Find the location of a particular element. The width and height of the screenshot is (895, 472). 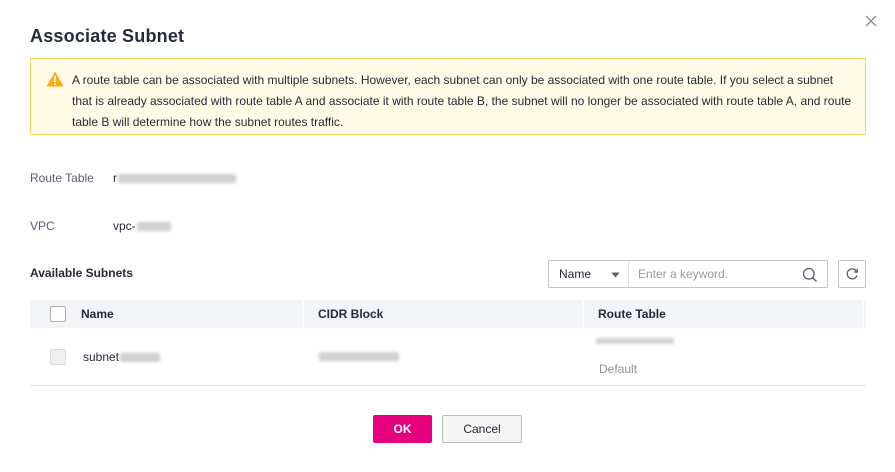

search-input is located at coordinates (718, 274).